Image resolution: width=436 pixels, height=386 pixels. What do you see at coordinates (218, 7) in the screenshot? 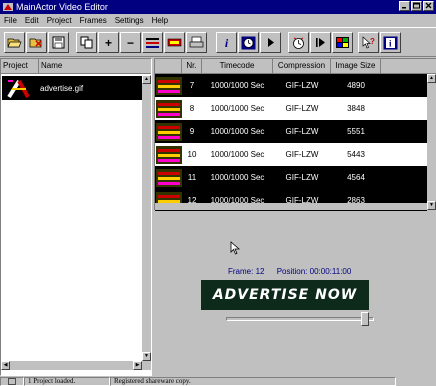
I see `title-bar: MainActor Video Editor` at bounding box center [218, 7].